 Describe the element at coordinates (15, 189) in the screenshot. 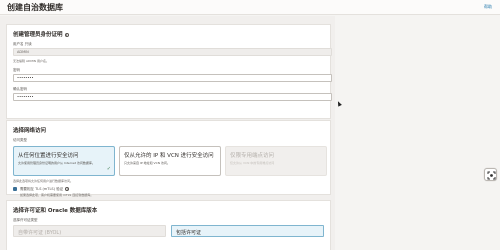

I see `mtls-checkbox` at that location.